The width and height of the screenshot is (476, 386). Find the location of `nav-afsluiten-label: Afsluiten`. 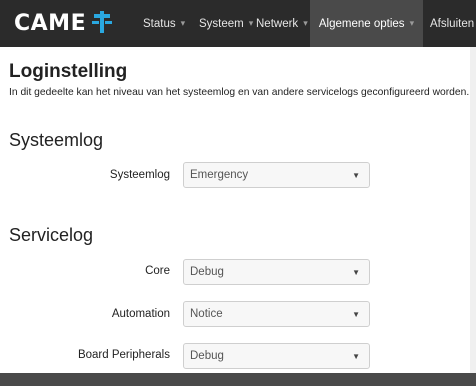

nav-afsluiten-label: Afsluiten is located at coordinates (452, 23).